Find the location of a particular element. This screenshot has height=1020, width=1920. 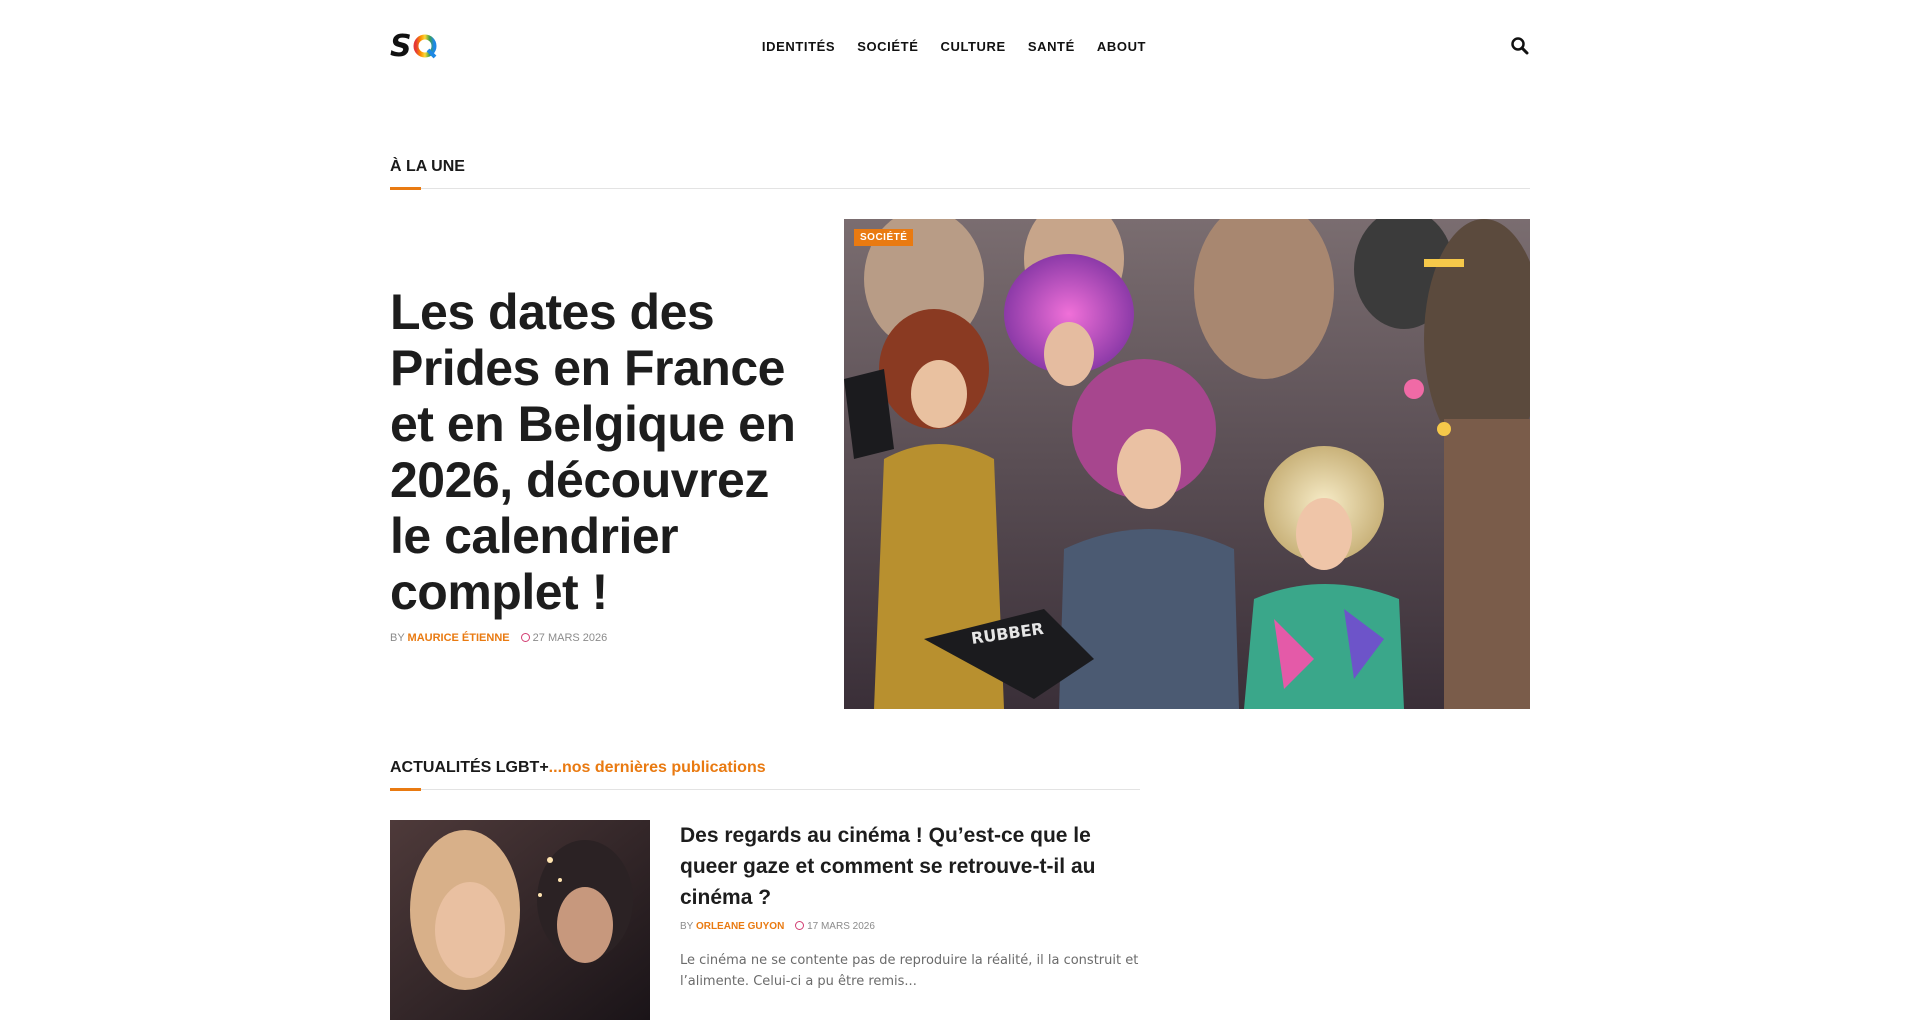

featured-date: 27 MARS 2026 is located at coordinates (563, 638).